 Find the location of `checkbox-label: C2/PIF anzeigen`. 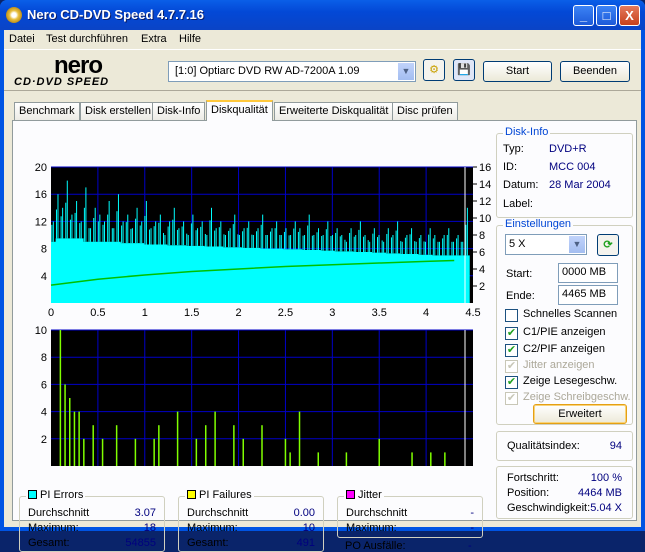

checkbox-label: C2/PIF anzeigen is located at coordinates (564, 349).